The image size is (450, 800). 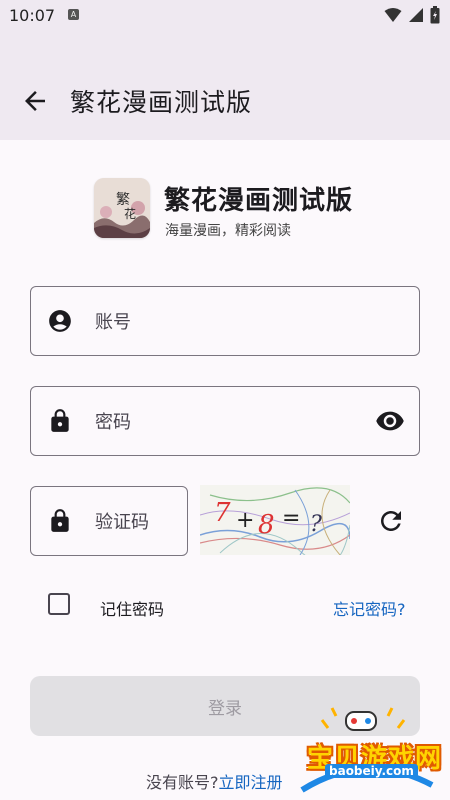 What do you see at coordinates (225, 86) in the screenshot?
I see `app-bar: 繁花漫画测试版` at bounding box center [225, 86].